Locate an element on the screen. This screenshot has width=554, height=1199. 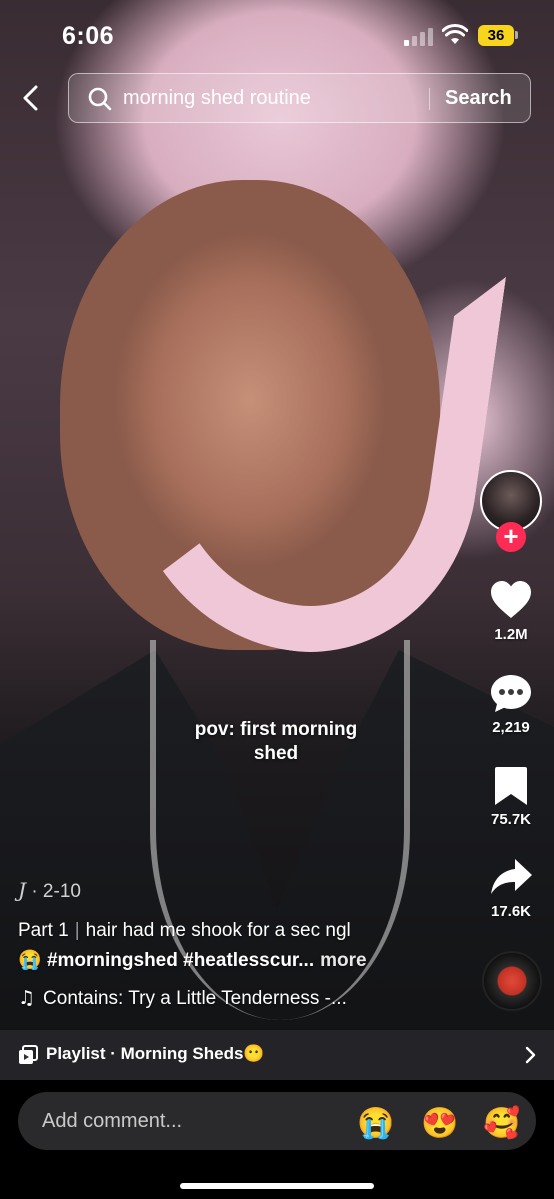
heart-icon is located at coordinates (511, 600).